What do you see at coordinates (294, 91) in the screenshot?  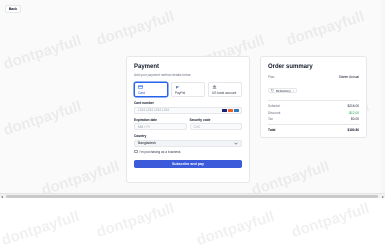 I see `remove-promo-icon: ×` at bounding box center [294, 91].